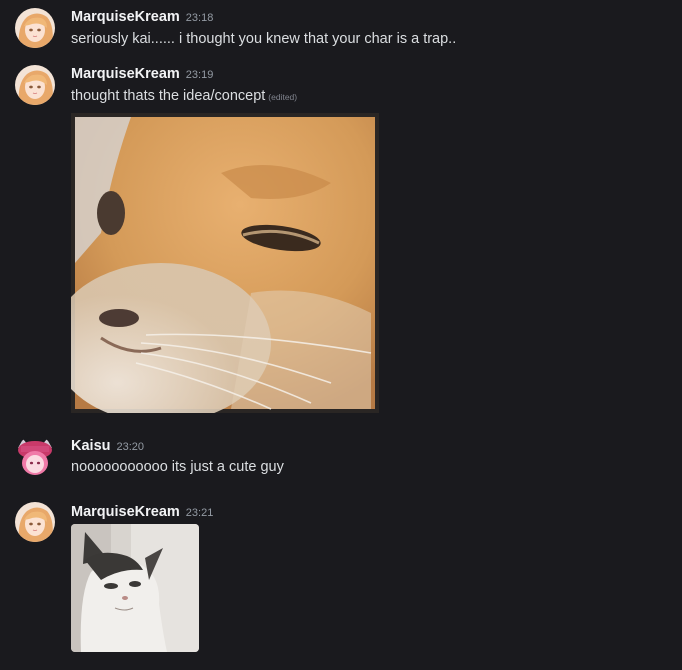  I want to click on author-name: MarquiseKream, so click(125, 512).